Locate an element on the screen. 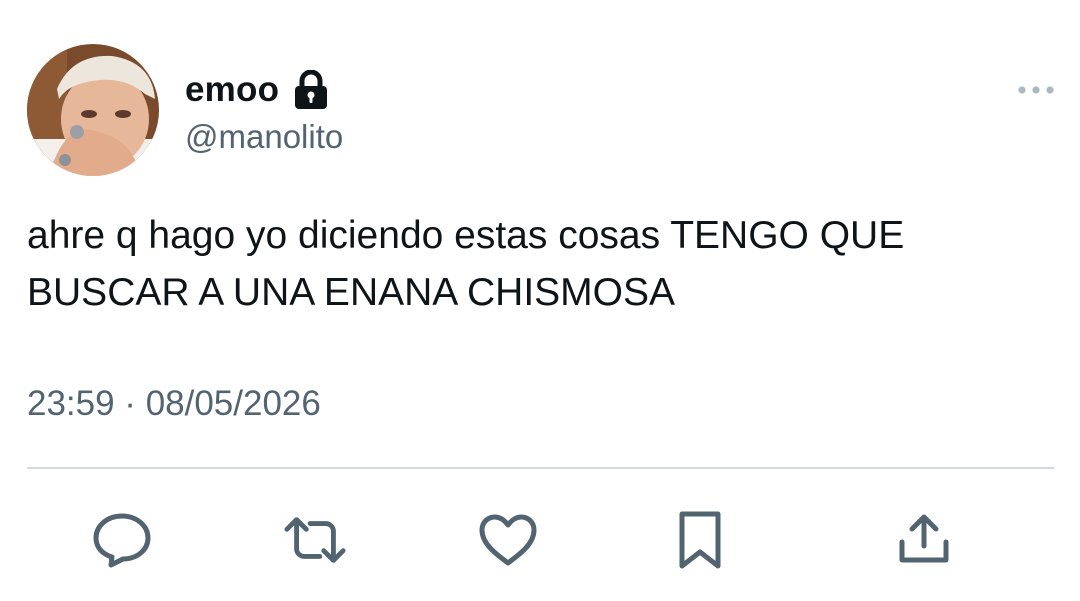  more-options-icon is located at coordinates (1036, 90).